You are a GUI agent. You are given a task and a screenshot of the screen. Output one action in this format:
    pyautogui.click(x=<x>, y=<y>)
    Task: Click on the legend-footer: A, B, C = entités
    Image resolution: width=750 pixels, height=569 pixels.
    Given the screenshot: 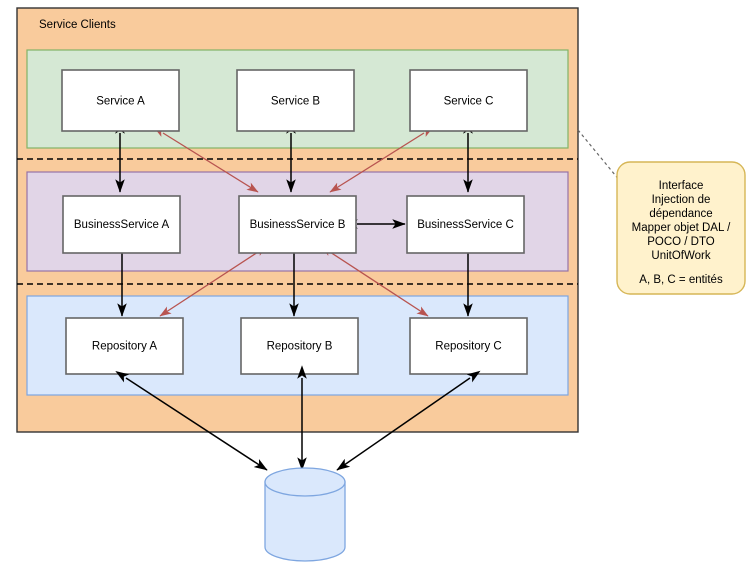 What is the action you would take?
    pyautogui.click(x=681, y=280)
    